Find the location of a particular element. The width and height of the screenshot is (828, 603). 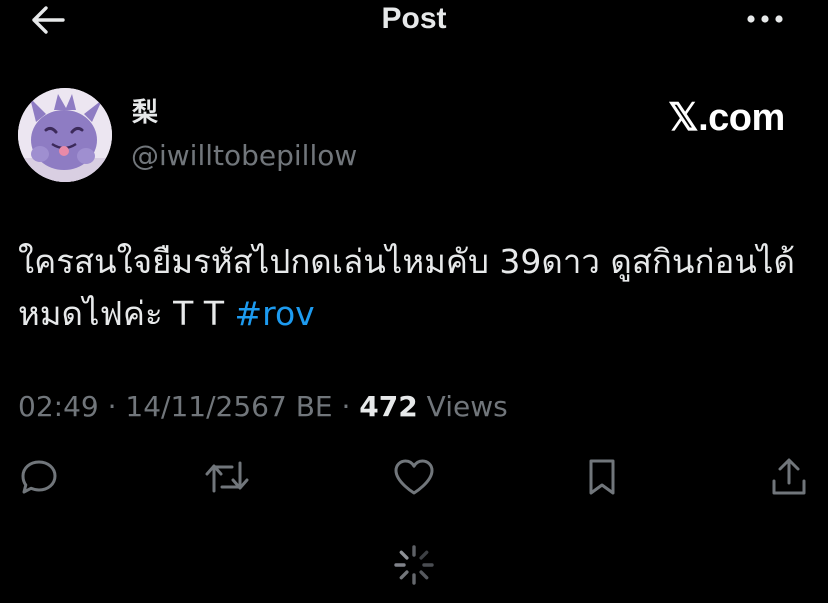

share-icon is located at coordinates (789, 476).